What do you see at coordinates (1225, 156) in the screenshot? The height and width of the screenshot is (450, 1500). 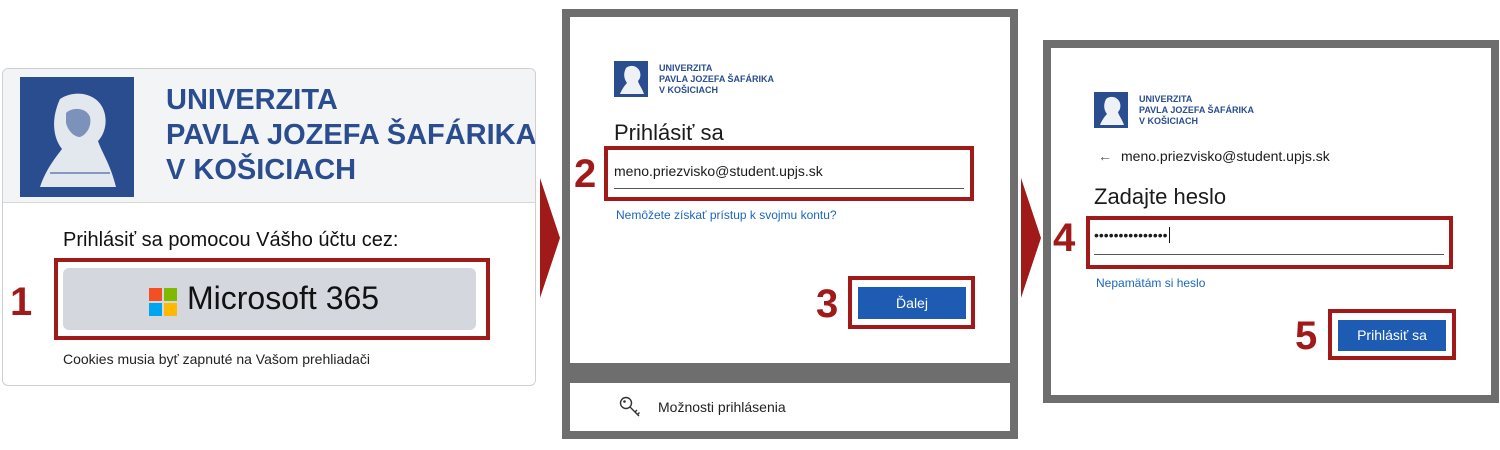 I see `account-email: meno.priezvisko@student.upjs.sk` at bounding box center [1225, 156].